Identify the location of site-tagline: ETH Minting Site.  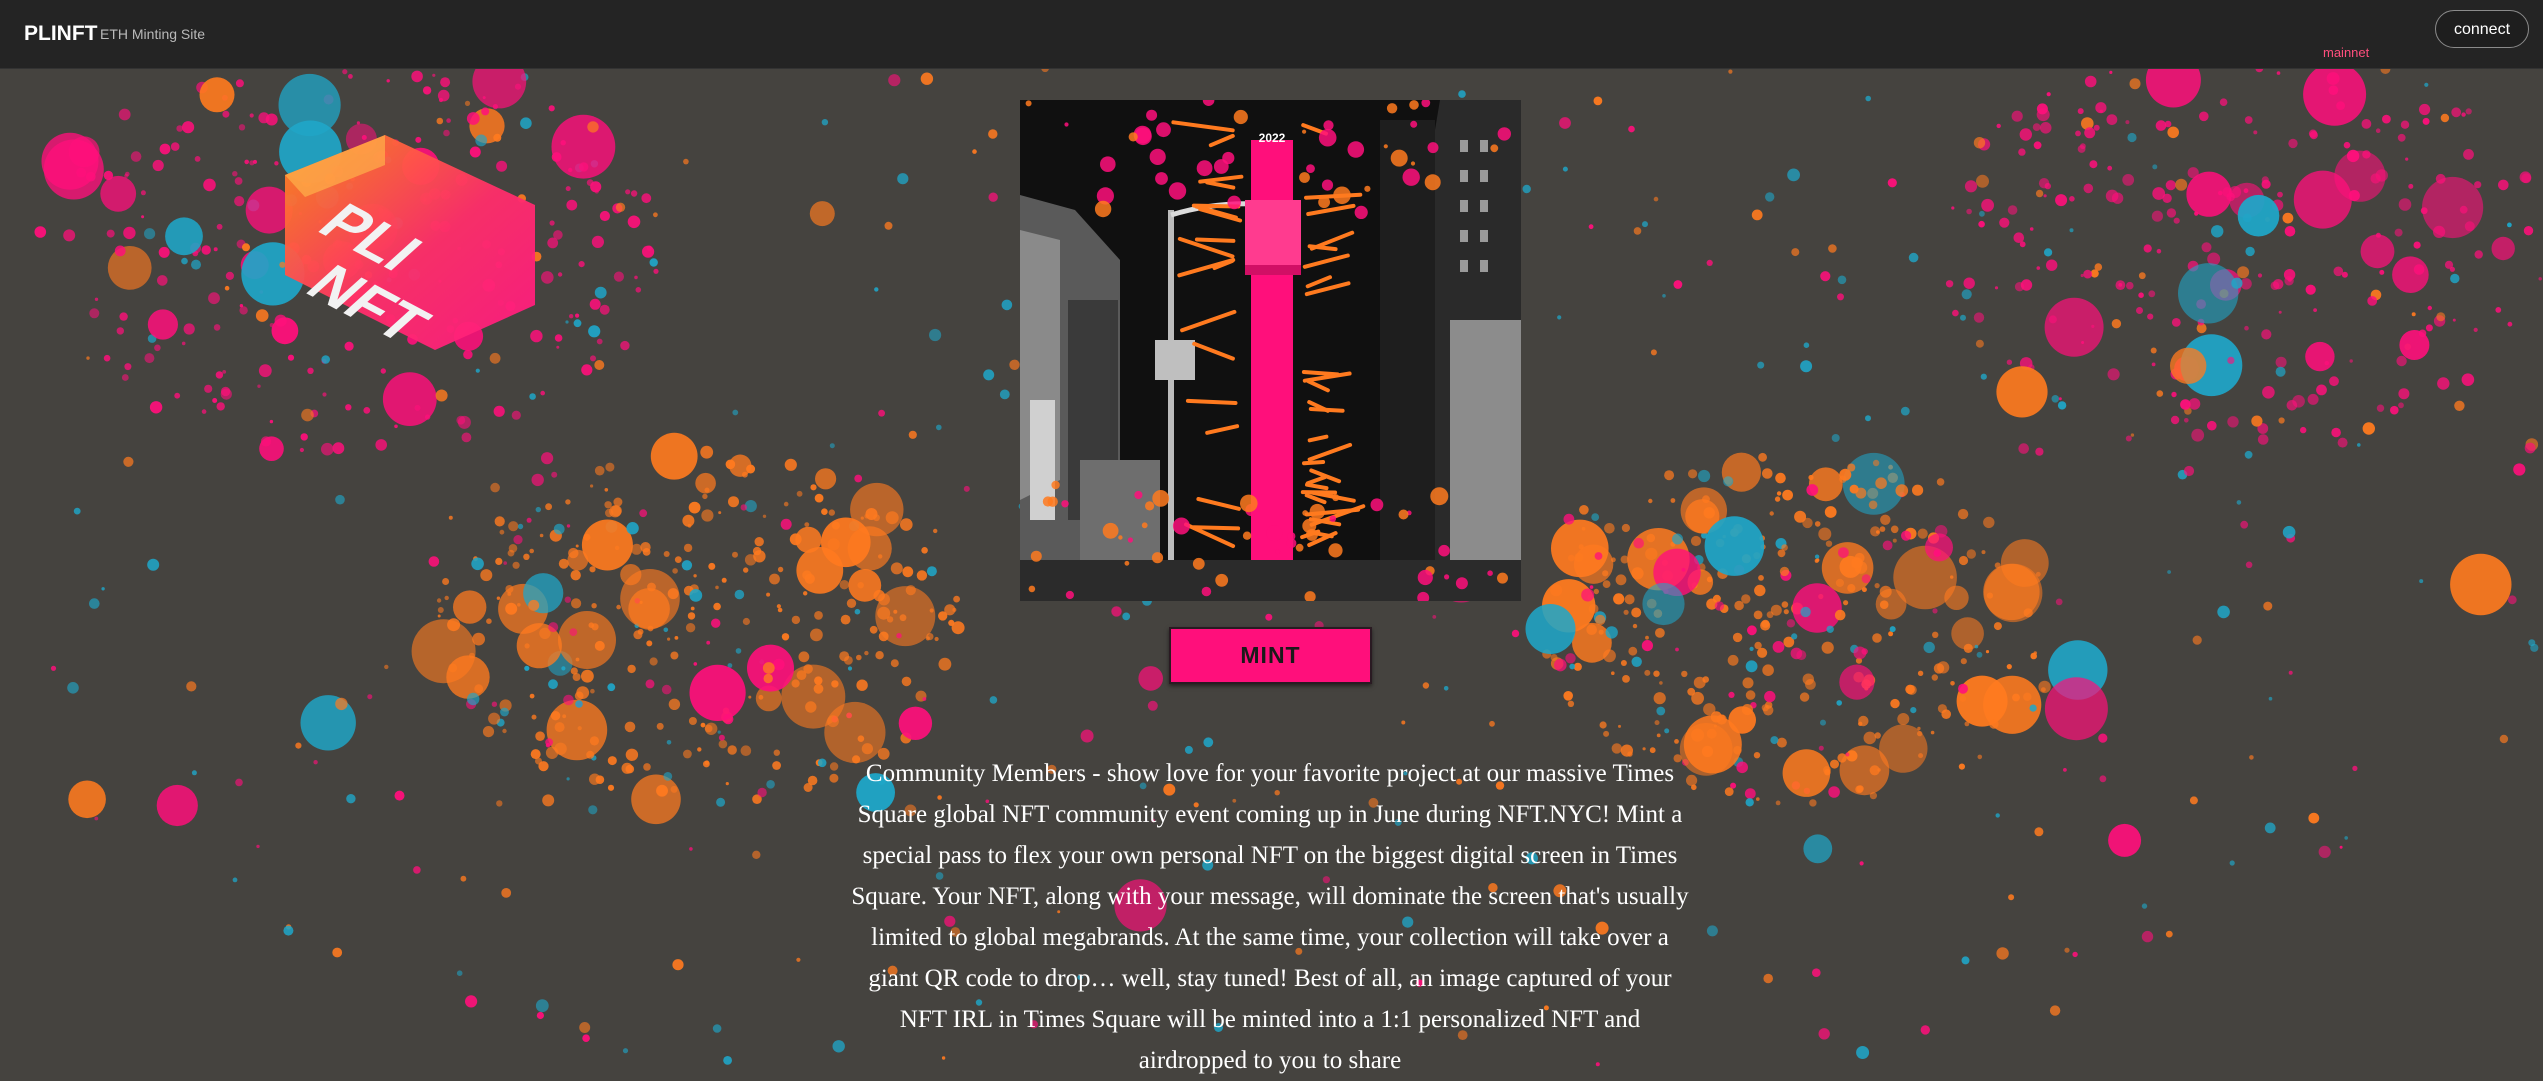
(152, 34).